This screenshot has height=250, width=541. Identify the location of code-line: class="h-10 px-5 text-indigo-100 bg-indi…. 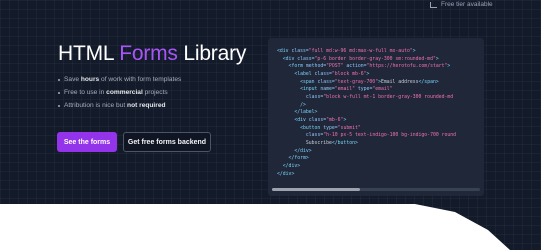
(366, 136).